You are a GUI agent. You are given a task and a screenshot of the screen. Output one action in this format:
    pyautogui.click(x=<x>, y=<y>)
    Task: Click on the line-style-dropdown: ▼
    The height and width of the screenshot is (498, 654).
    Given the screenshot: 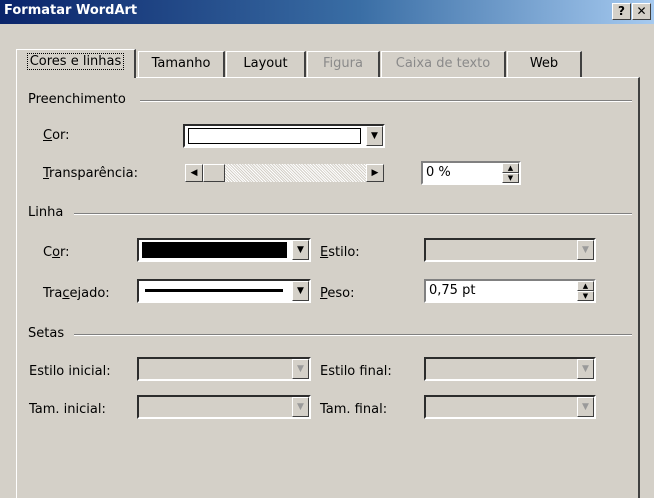 What is the action you would take?
    pyautogui.click(x=510, y=250)
    